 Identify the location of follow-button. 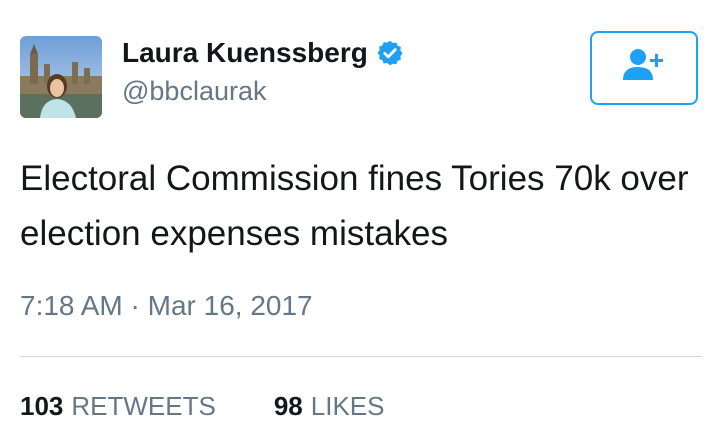
(644, 68).